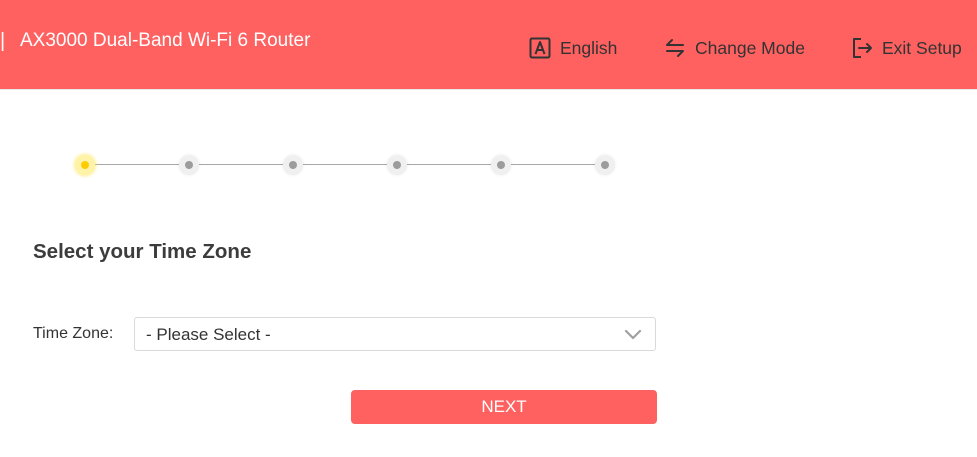 The image size is (977, 457). I want to click on language-label: English, so click(589, 47).